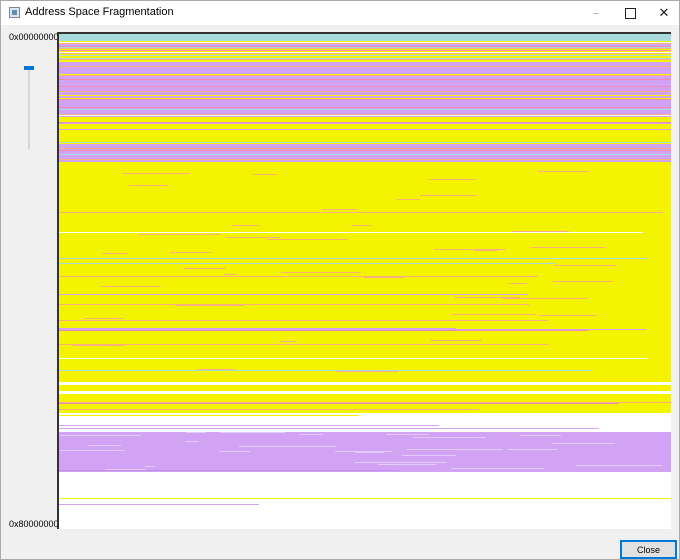 This screenshot has height=560, width=680. I want to click on minimize-icon: –, so click(596, 13).